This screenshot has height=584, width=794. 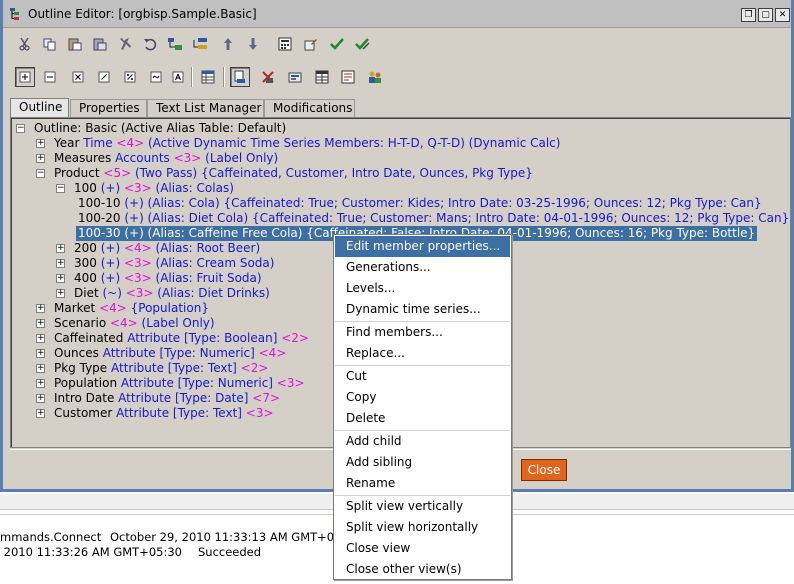 I want to click on close-icon: ✕, so click(x=782, y=15).